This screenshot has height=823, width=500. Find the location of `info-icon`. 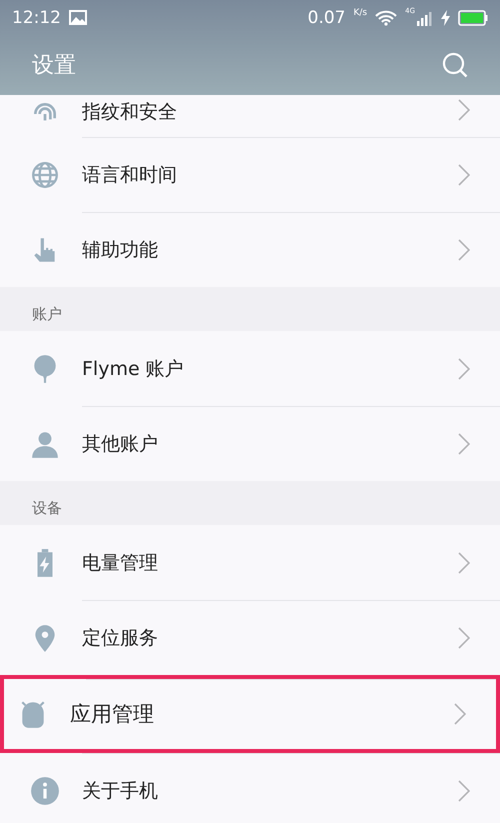

info-icon is located at coordinates (45, 791).